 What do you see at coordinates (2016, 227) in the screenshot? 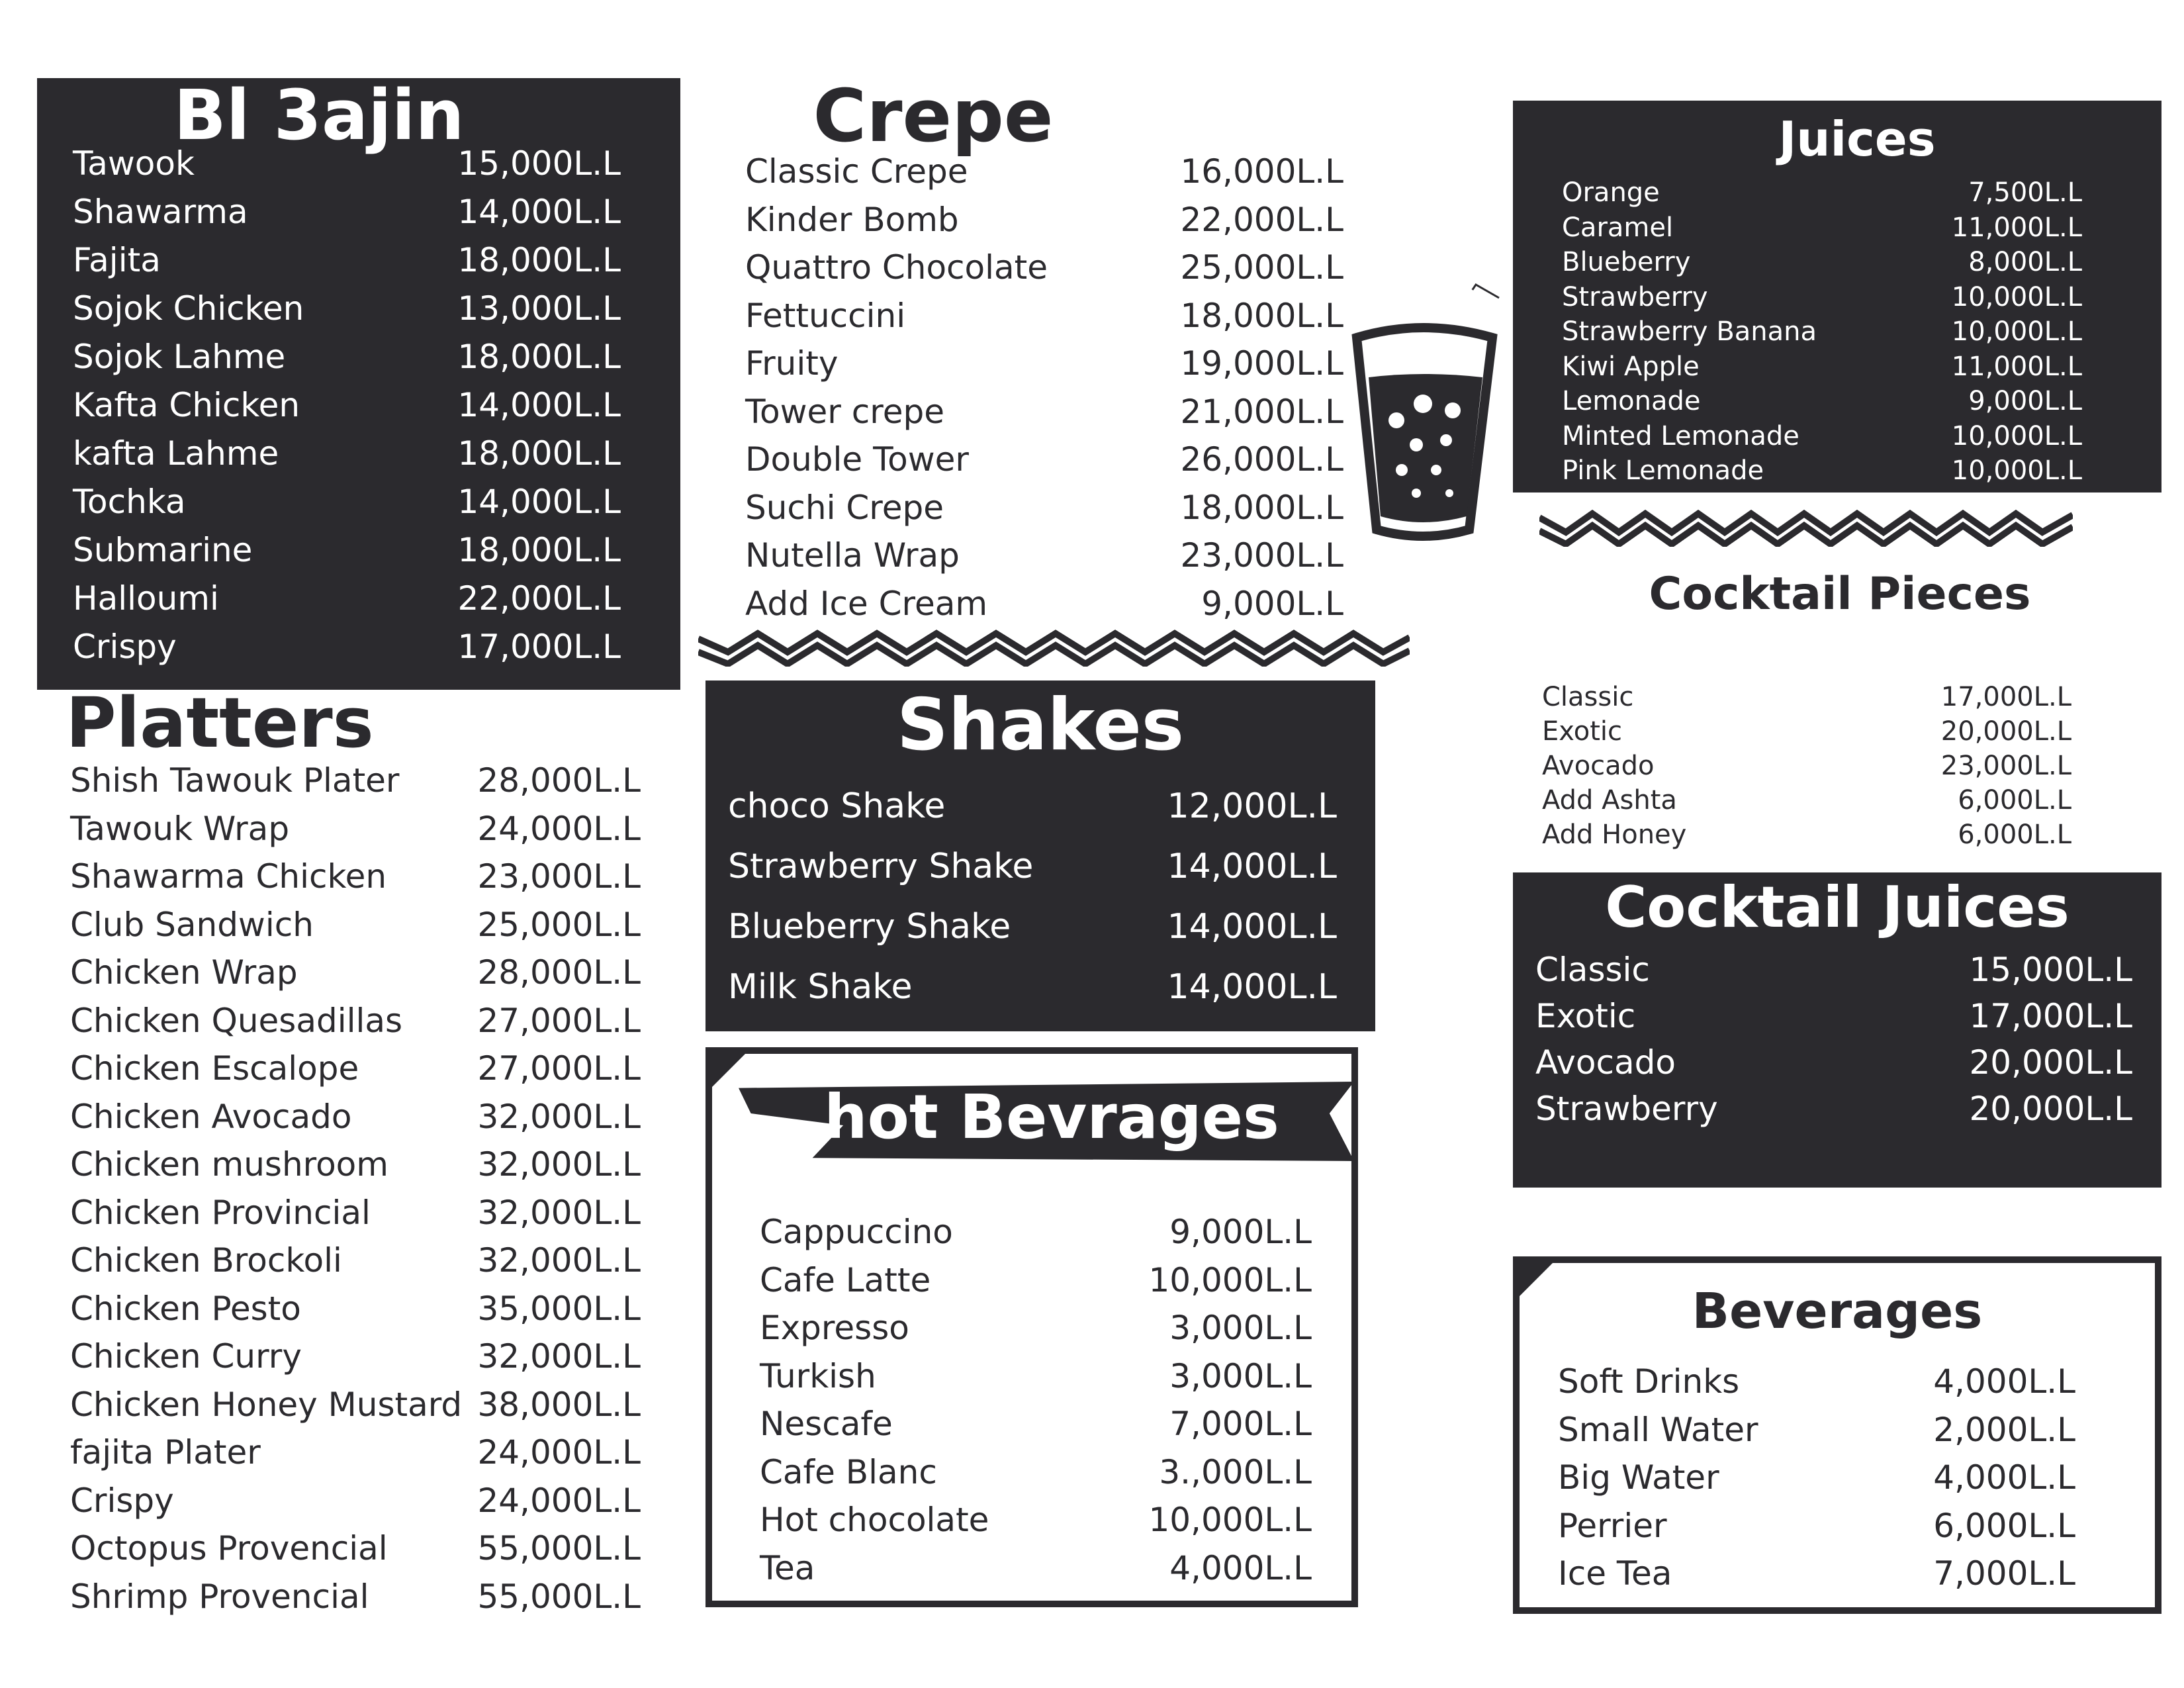
I see `menu-item-price: 11,000L.L` at bounding box center [2016, 227].